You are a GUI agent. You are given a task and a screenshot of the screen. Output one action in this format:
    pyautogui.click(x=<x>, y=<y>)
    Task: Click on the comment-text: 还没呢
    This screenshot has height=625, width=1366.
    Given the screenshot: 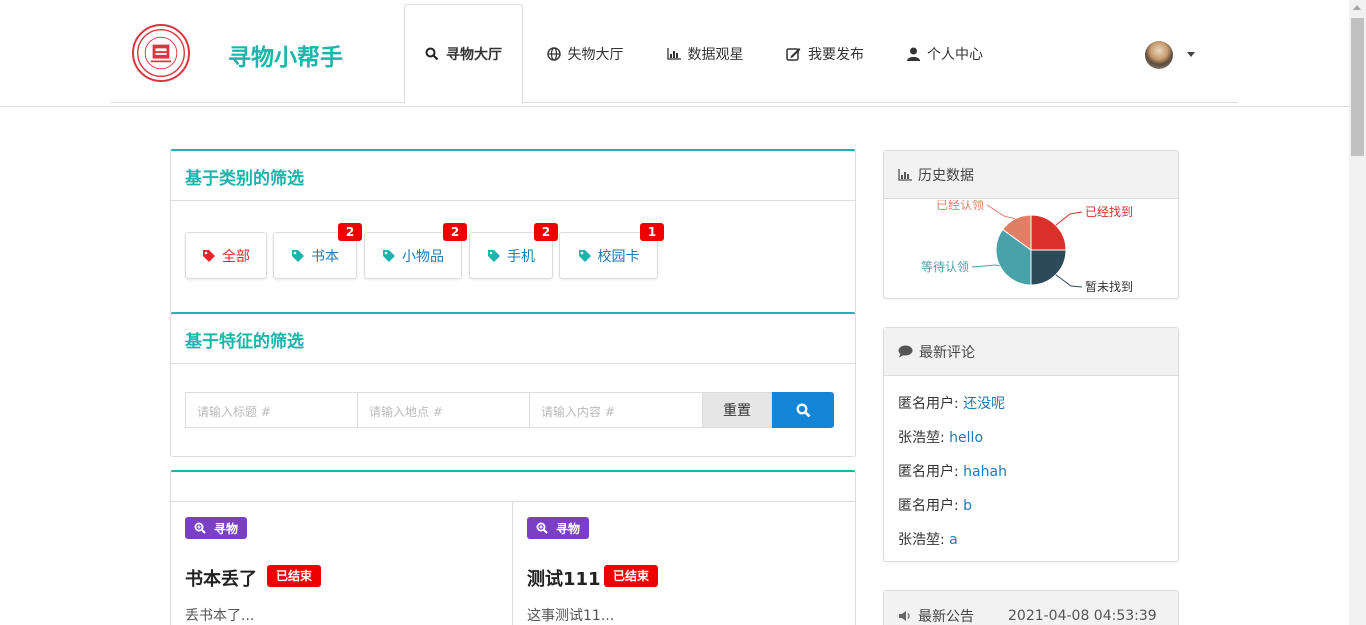 What is the action you would take?
    pyautogui.click(x=984, y=404)
    